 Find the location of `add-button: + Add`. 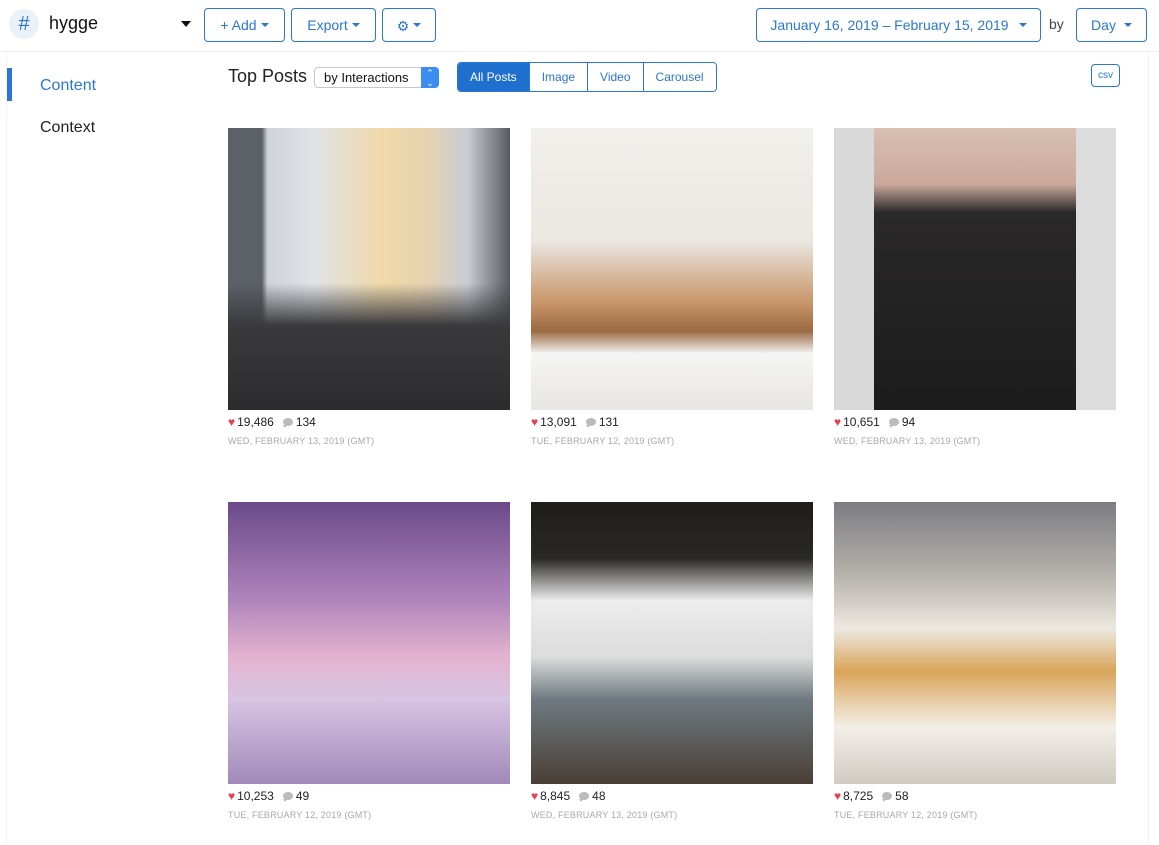

add-button: + Add is located at coordinates (244, 25).